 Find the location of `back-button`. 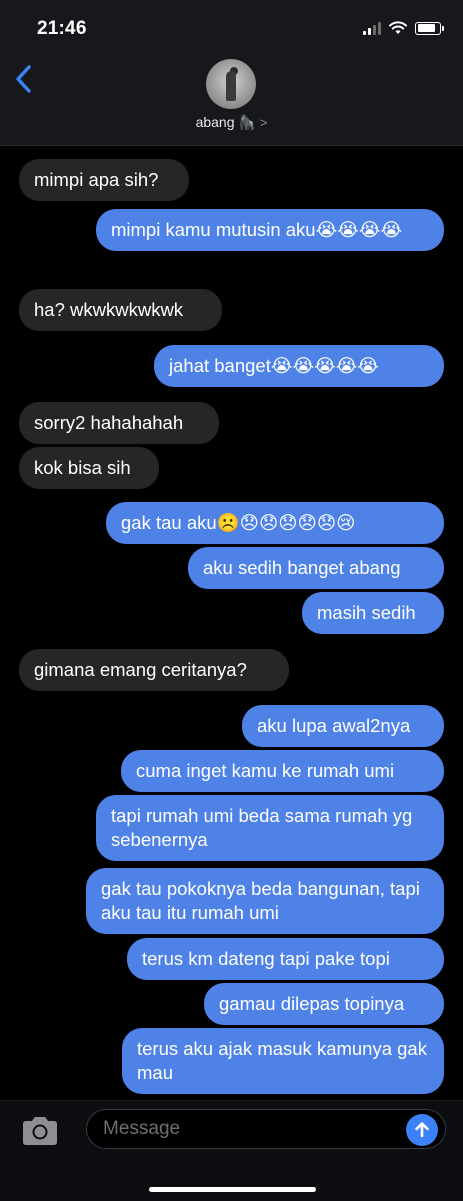

back-button is located at coordinates (27, 80).